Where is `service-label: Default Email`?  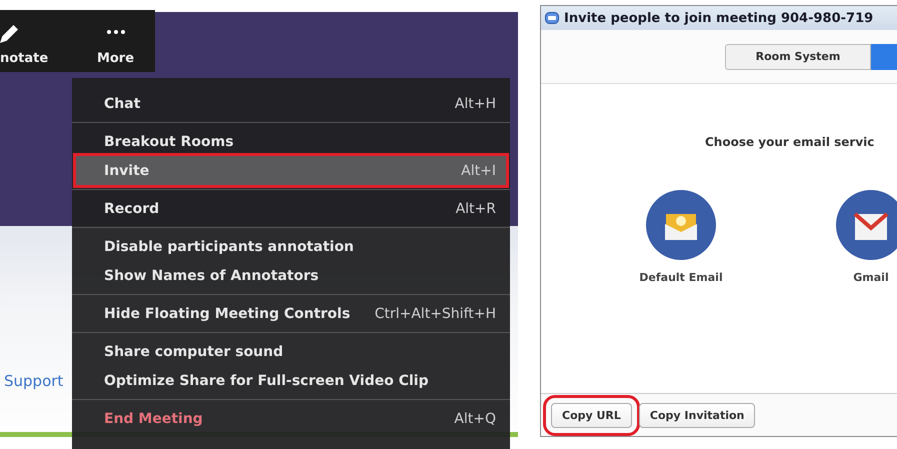 service-label: Default Email is located at coordinates (681, 277).